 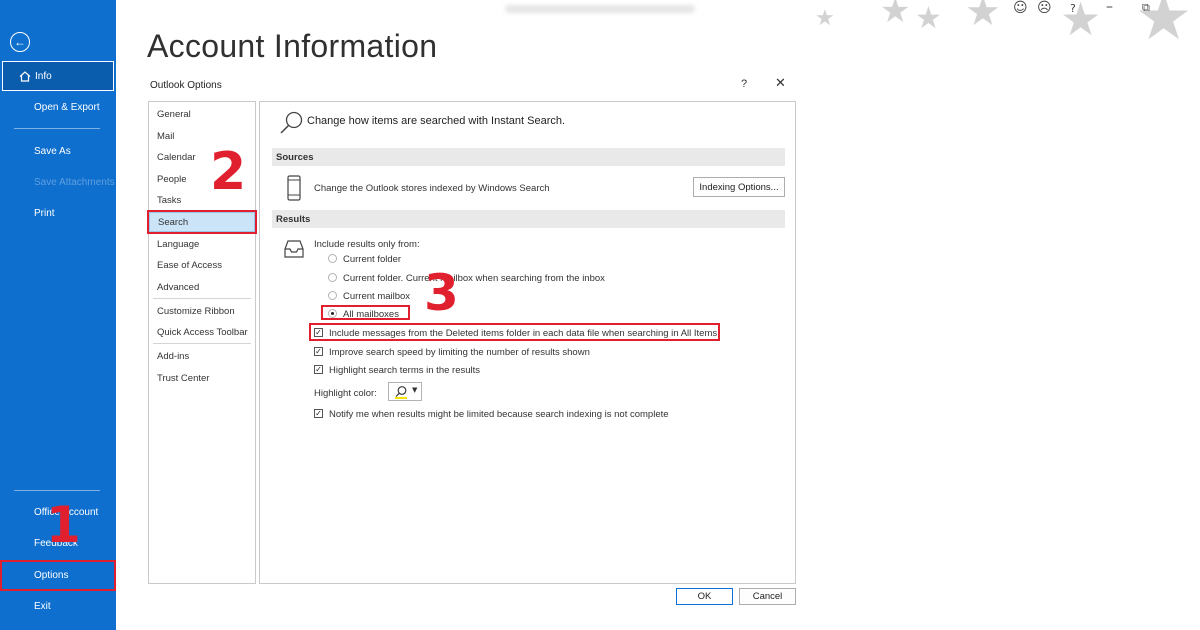 I want to click on sidebar-item-info: Info, so click(x=58, y=76).